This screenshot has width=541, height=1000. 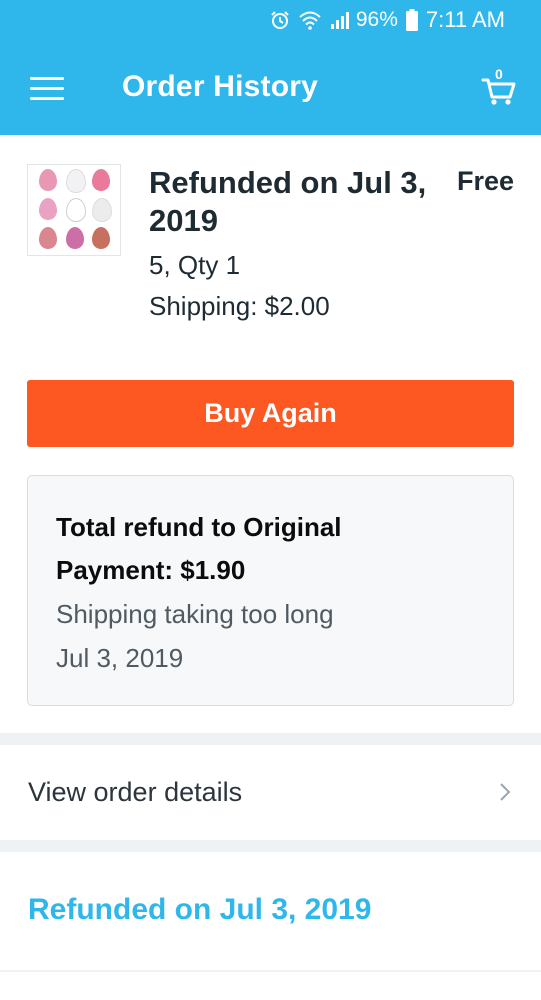 I want to click on status-bar: 96% 7:11 AM, so click(x=270, y=20).